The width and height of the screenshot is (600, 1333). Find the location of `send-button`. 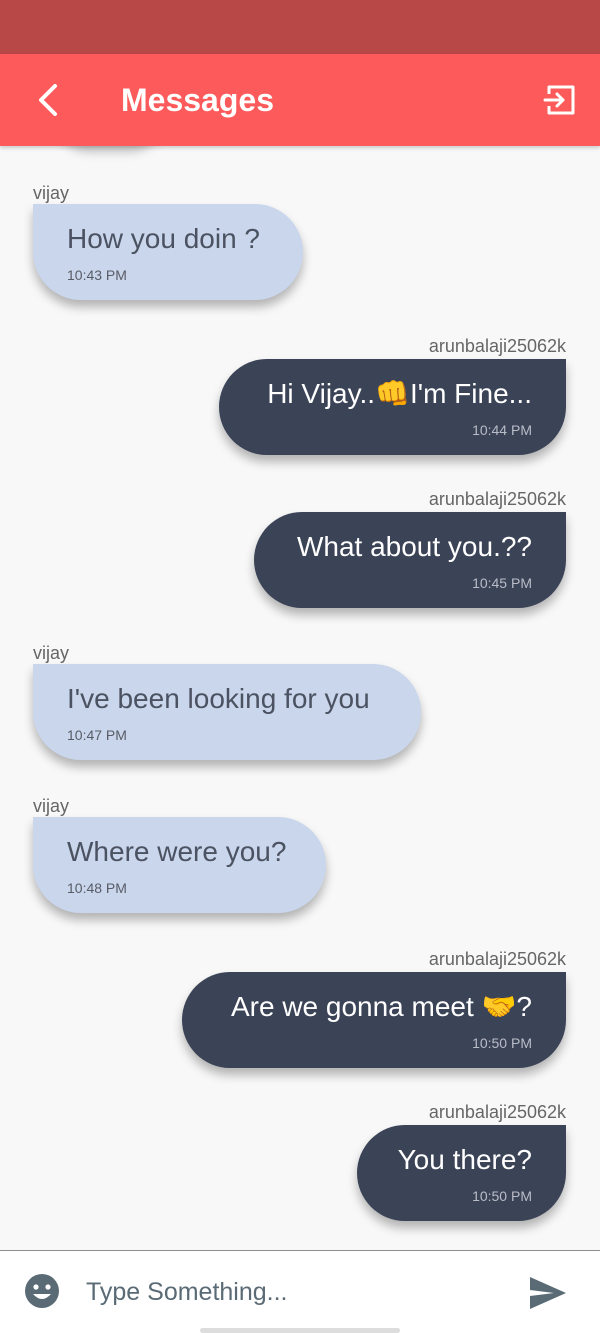

send-button is located at coordinates (548, 1293).